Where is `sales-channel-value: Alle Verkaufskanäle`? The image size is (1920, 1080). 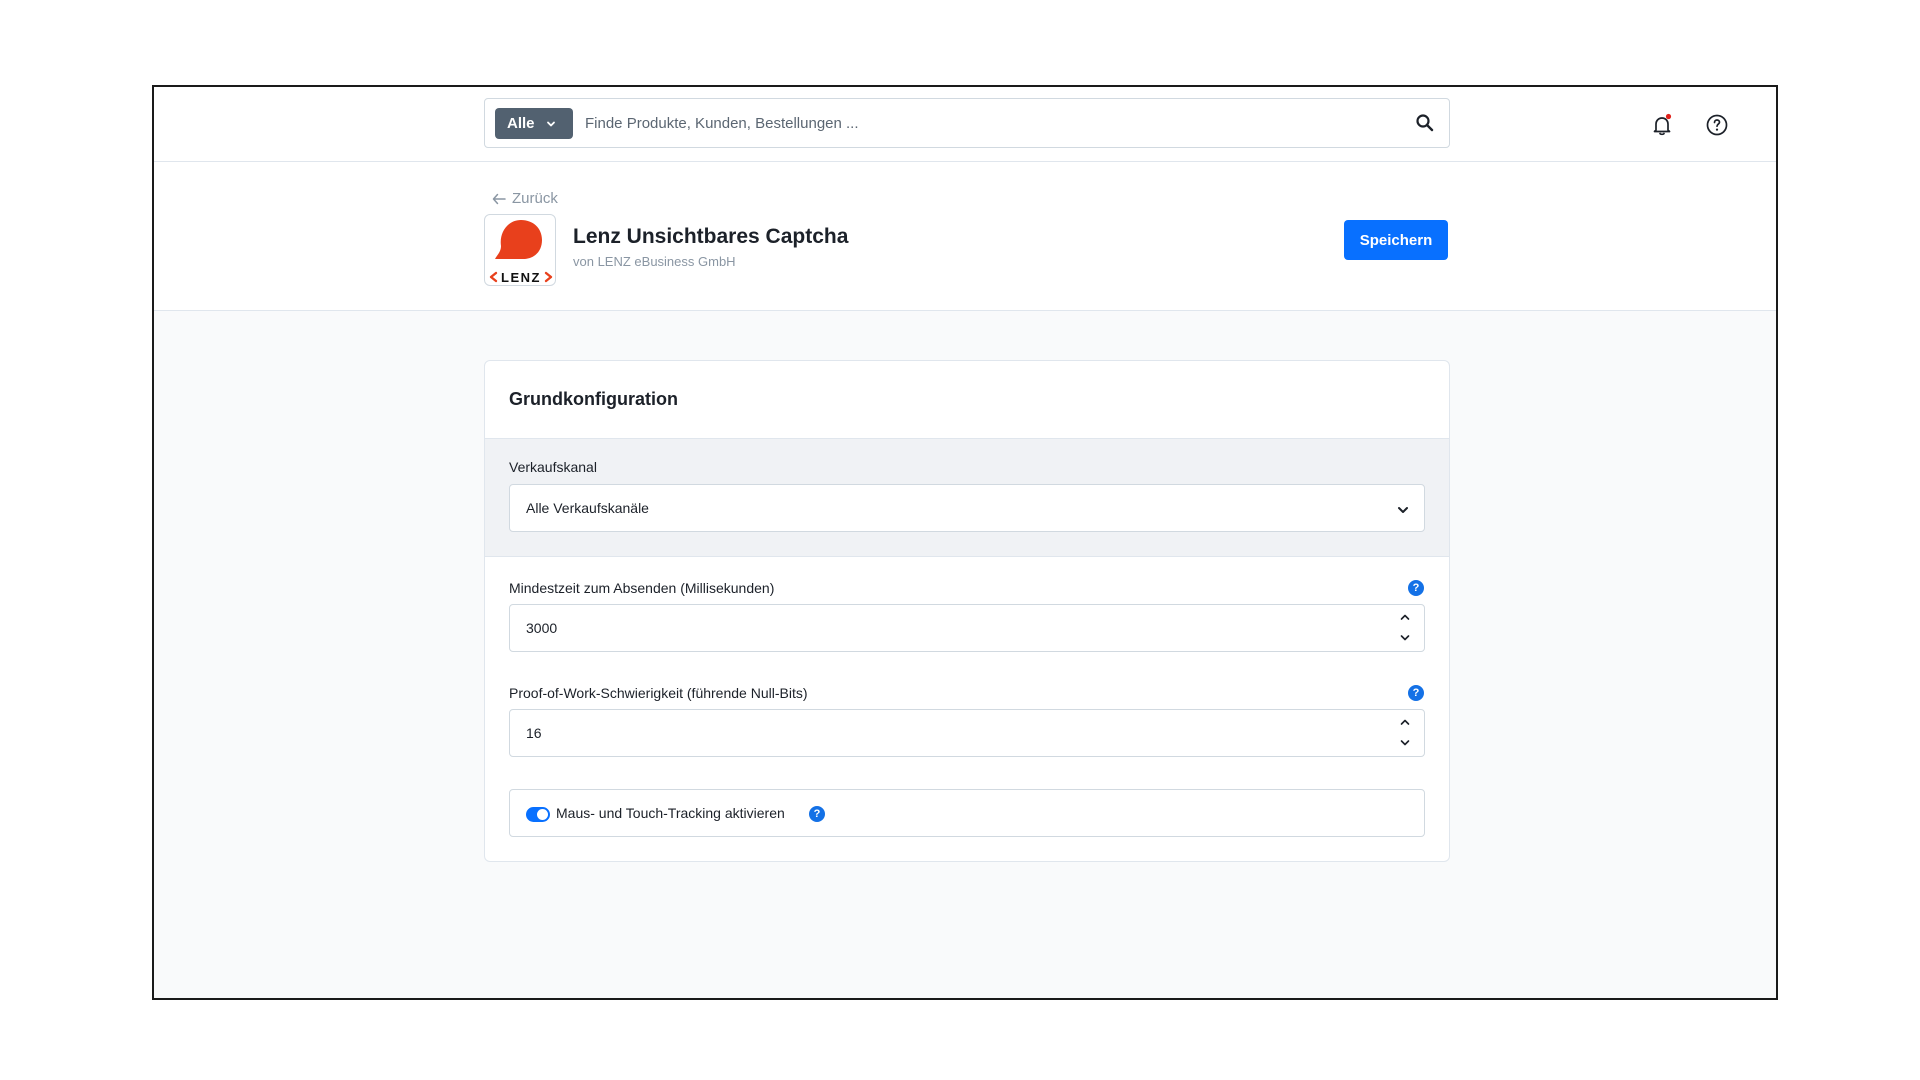
sales-channel-value: Alle Verkaufskanäle is located at coordinates (587, 508).